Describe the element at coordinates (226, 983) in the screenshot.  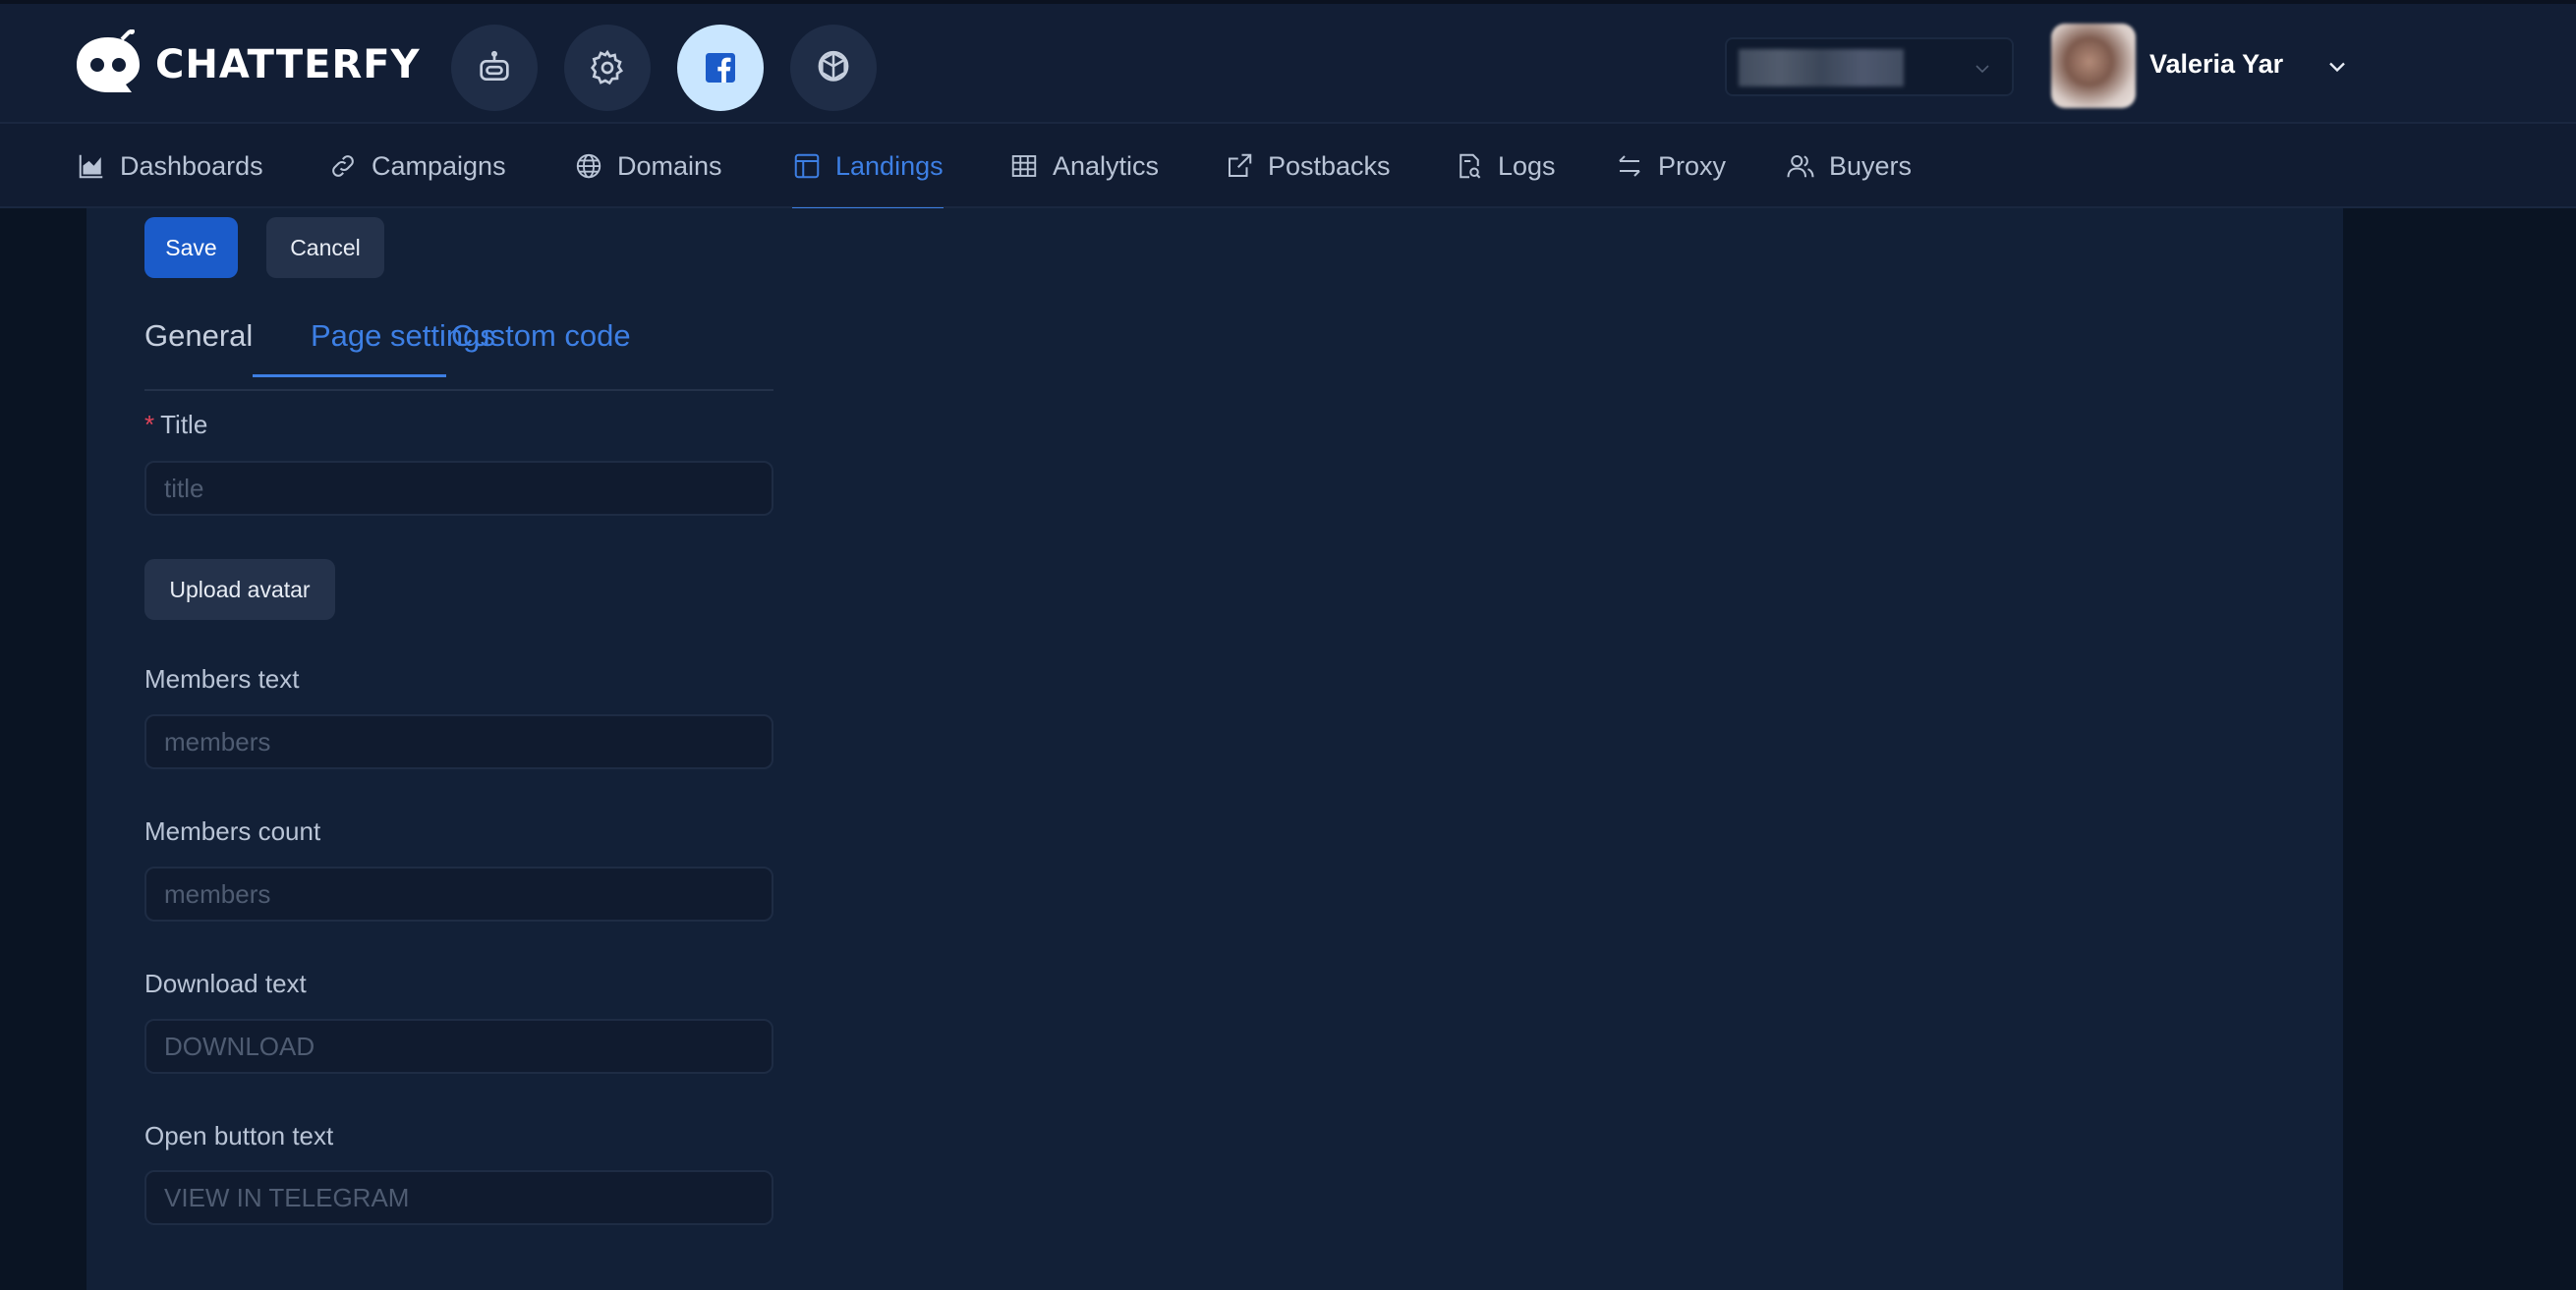
I see `download-text-label: Download text` at that location.